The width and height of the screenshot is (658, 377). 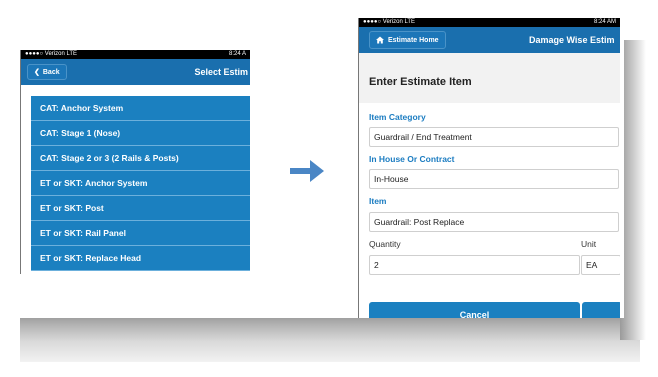 What do you see at coordinates (412, 159) in the screenshot?
I see `inhouse-label: In House Or Contract` at bounding box center [412, 159].